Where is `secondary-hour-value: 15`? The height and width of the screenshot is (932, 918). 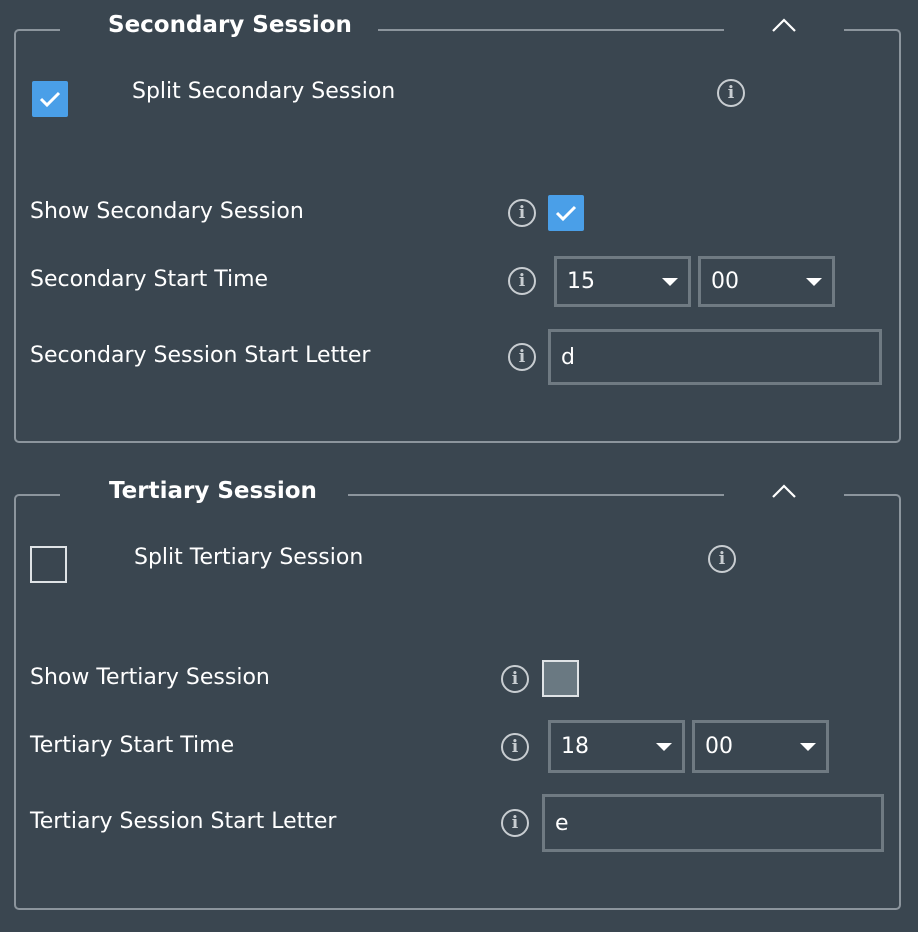
secondary-hour-value: 15 is located at coordinates (581, 281).